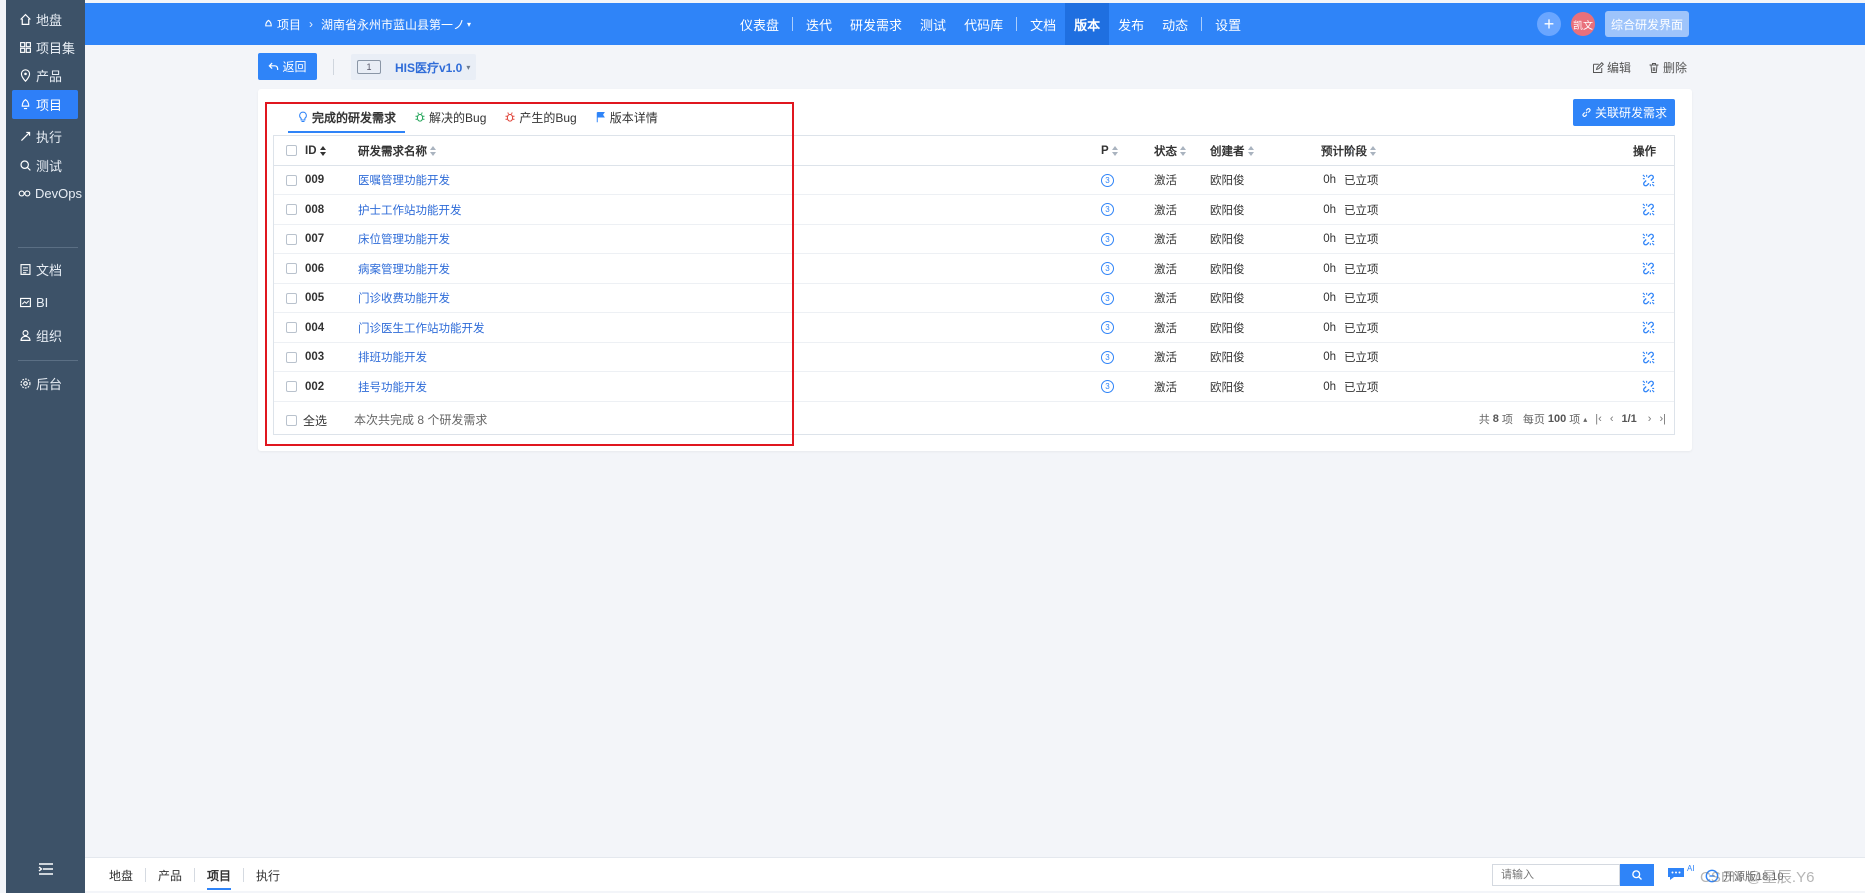 The width and height of the screenshot is (1865, 893). I want to click on sidebar-item-product: 产品, so click(45, 75).